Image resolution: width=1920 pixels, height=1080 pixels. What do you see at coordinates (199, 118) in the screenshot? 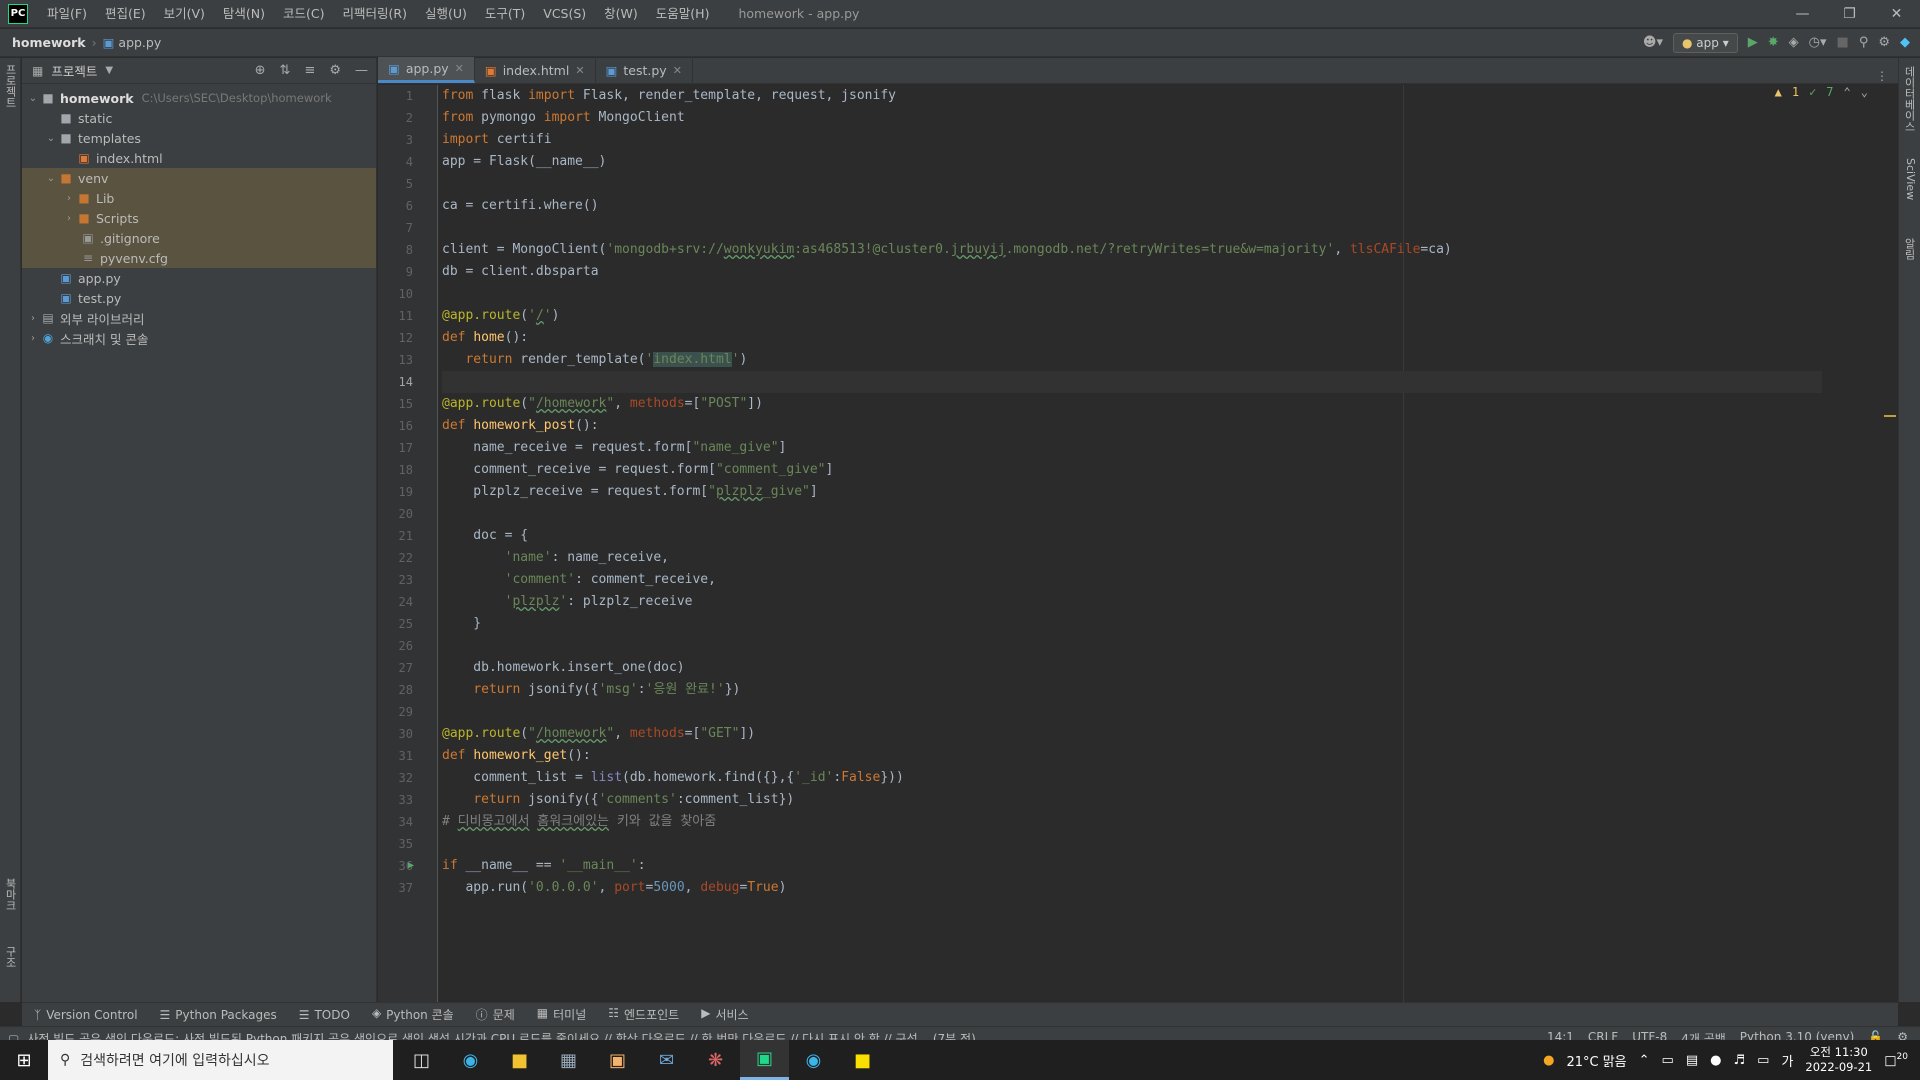
I see `tree-item-static: ■ static` at bounding box center [199, 118].